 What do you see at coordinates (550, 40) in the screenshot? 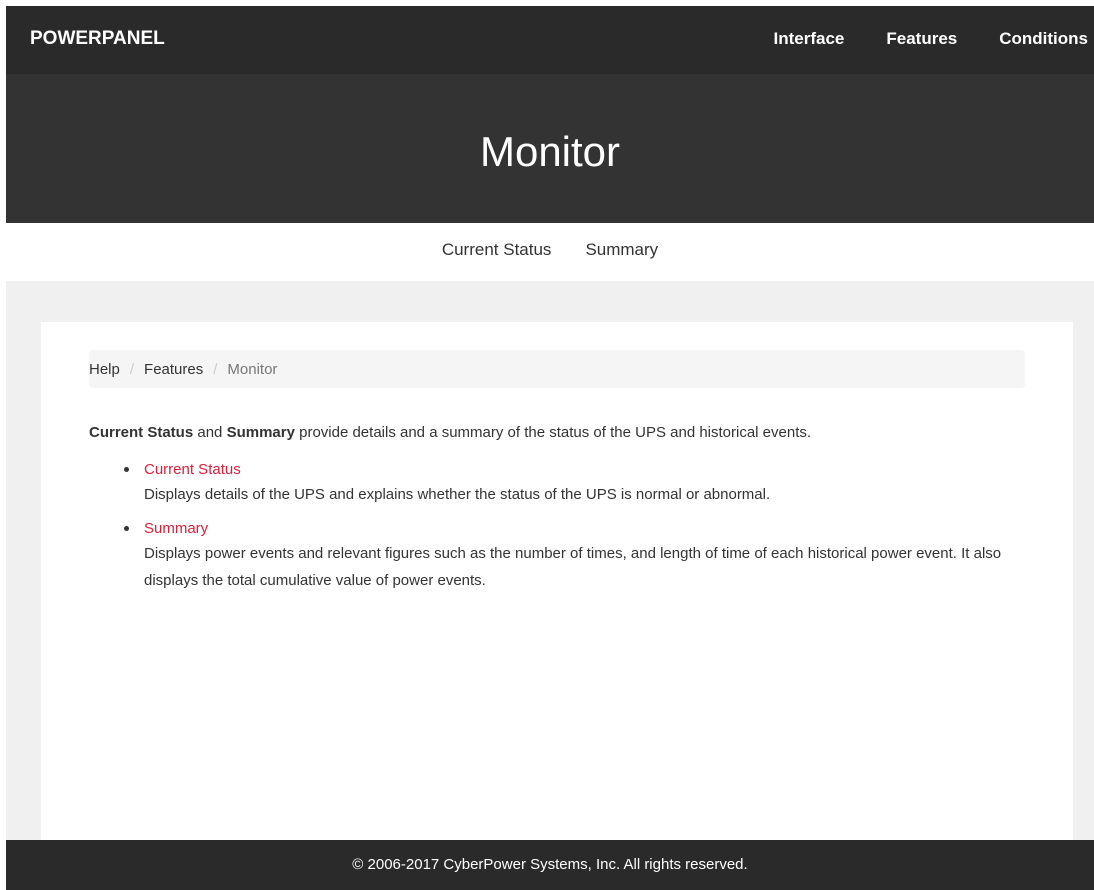
I see `top-navbar: POWERPANEL Interface Features Conditions` at bounding box center [550, 40].